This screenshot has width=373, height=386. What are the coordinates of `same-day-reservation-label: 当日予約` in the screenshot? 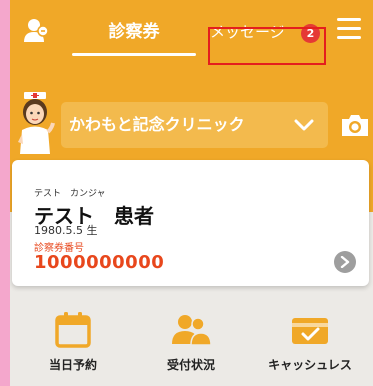 It's located at (72, 365).